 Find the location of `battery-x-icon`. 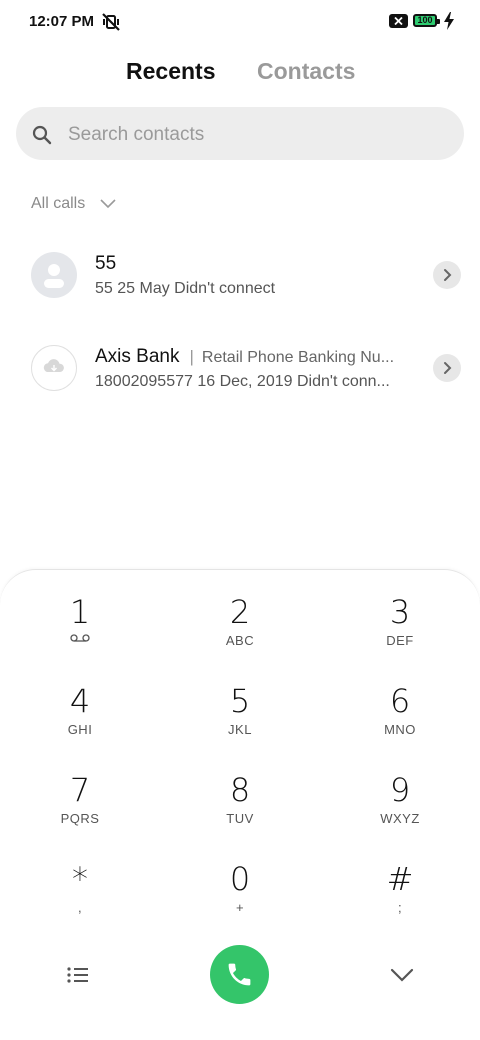

battery-x-icon is located at coordinates (398, 21).